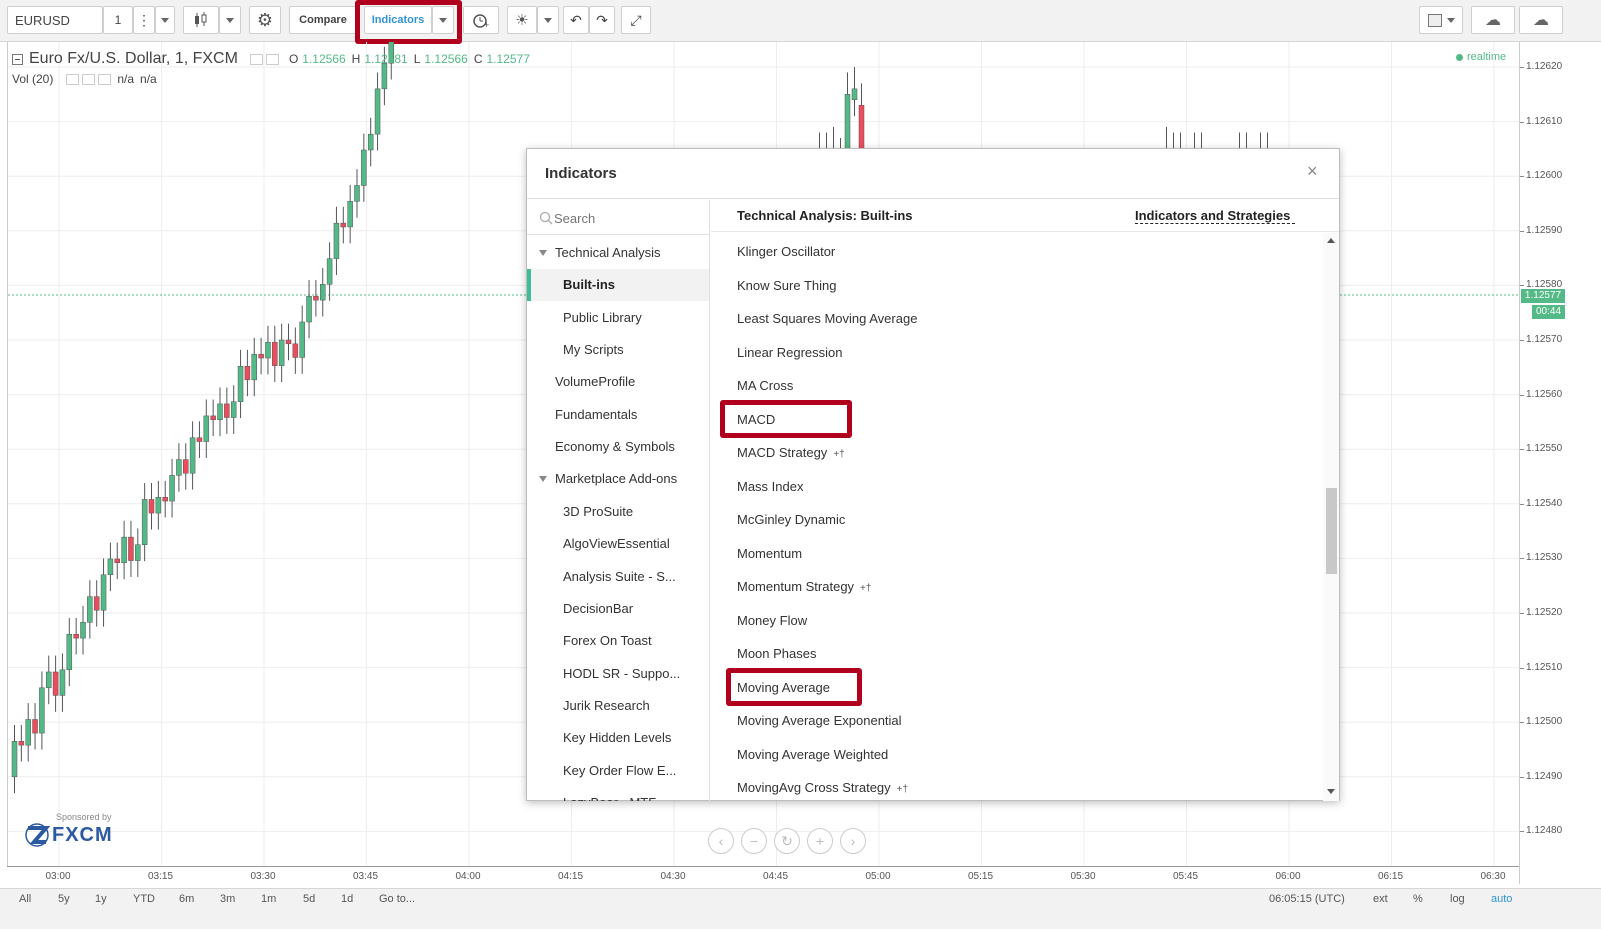  What do you see at coordinates (144, 20) in the screenshot?
I see `interval-menu-icon: ⋮` at bounding box center [144, 20].